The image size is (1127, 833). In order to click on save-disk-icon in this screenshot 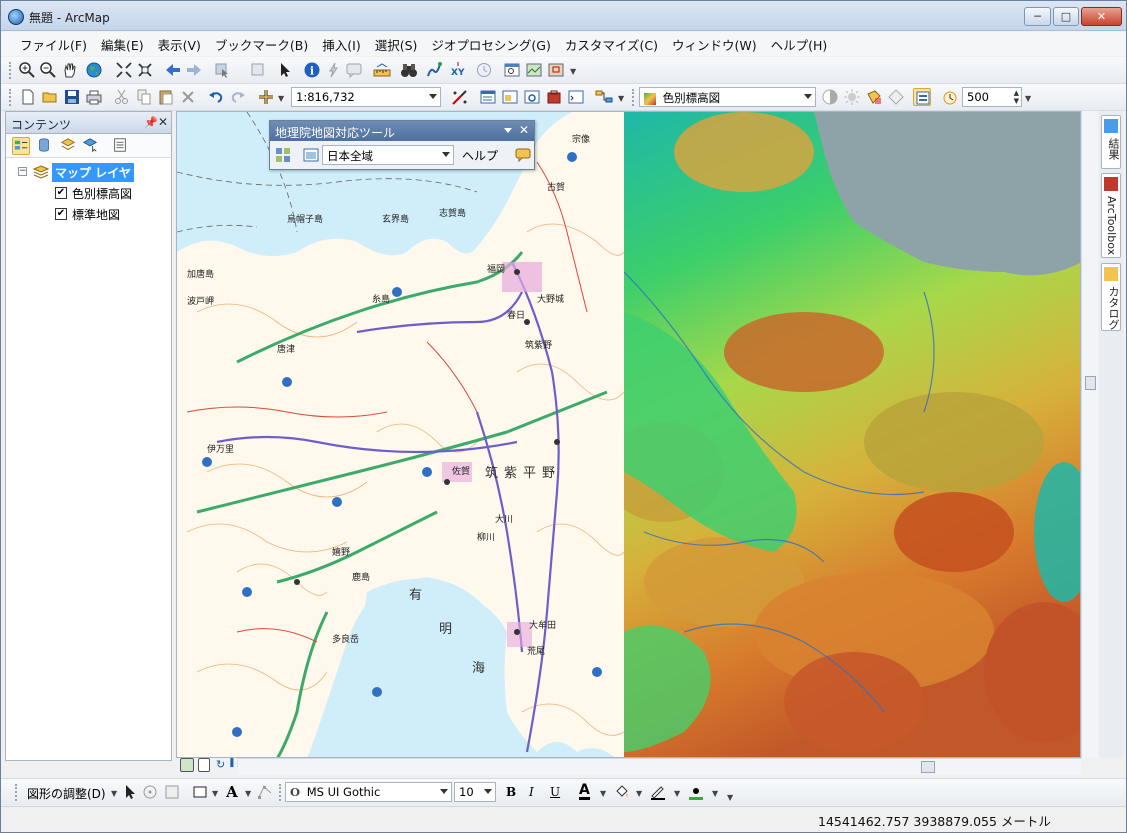, I will do `click(72, 97)`.